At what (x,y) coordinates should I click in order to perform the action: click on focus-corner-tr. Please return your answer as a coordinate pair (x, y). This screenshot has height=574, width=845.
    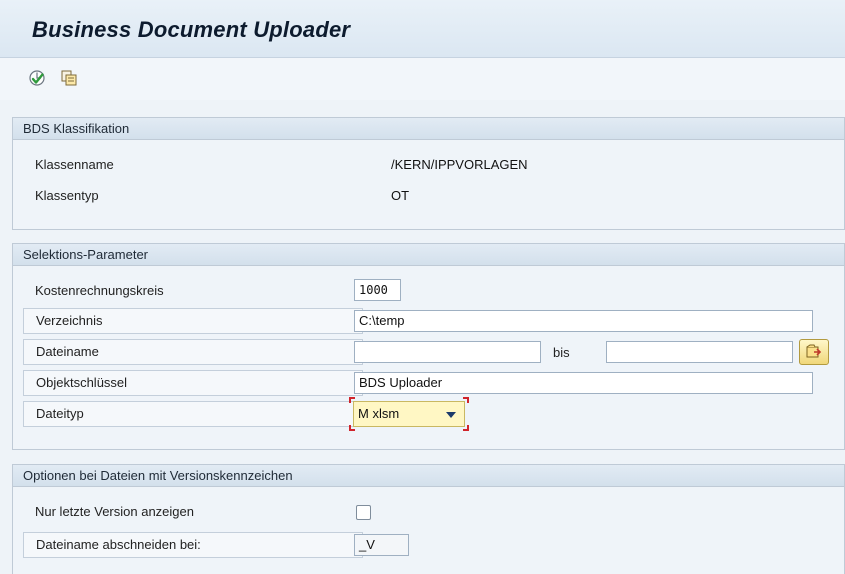
    Looking at the image, I should click on (466, 400).